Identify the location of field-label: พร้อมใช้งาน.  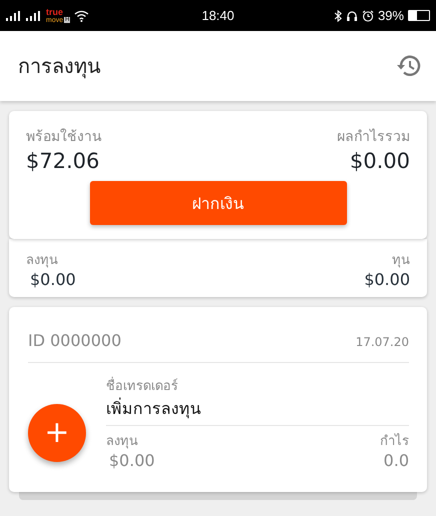
(64, 137).